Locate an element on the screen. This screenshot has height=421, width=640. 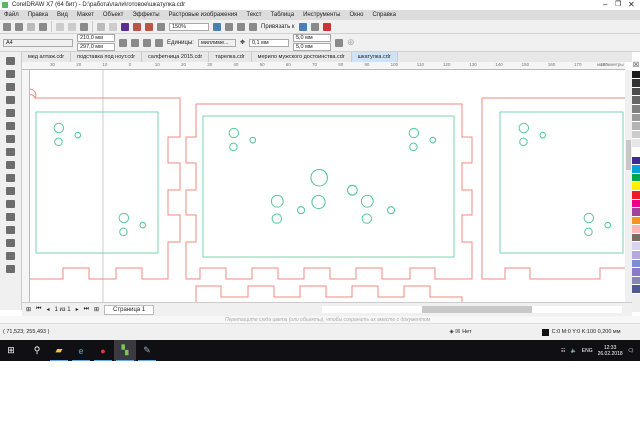
transparency-tool-icon is located at coordinates (10, 230).